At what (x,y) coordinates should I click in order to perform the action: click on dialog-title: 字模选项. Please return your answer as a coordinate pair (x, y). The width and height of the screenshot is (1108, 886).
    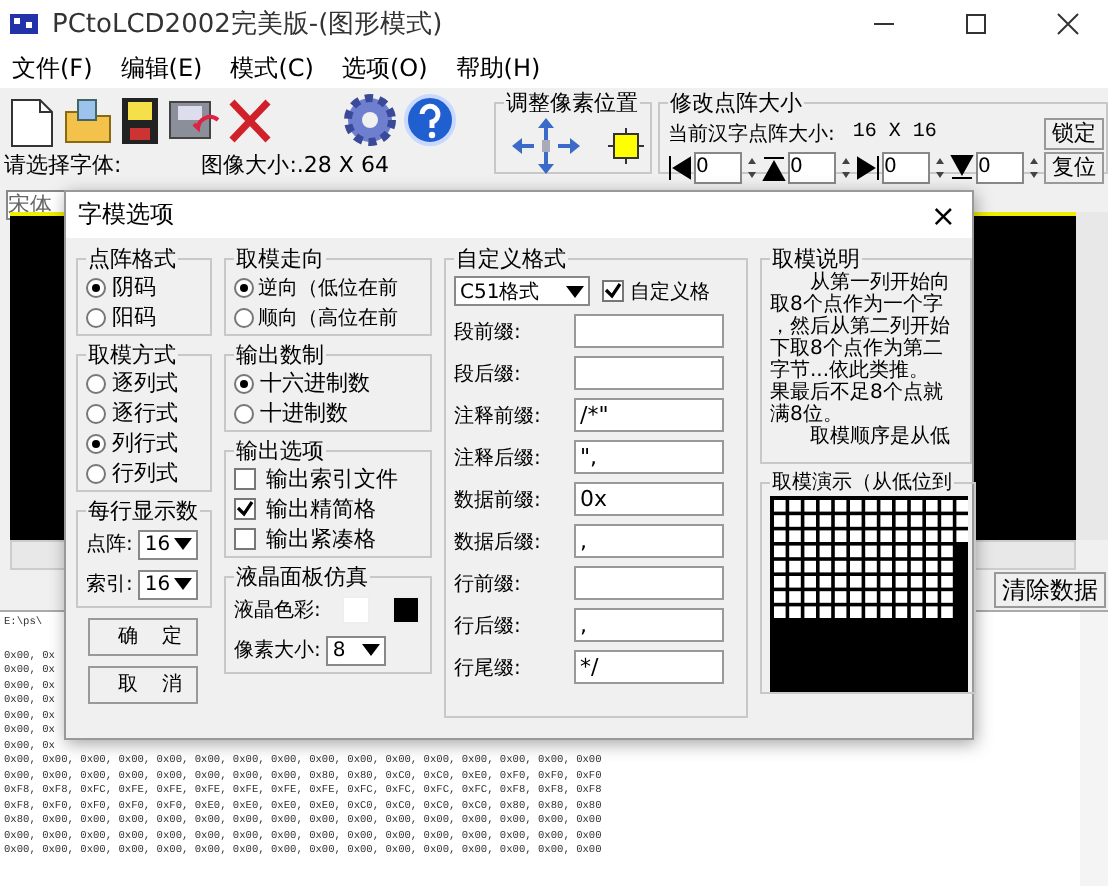
    Looking at the image, I should click on (126, 215).